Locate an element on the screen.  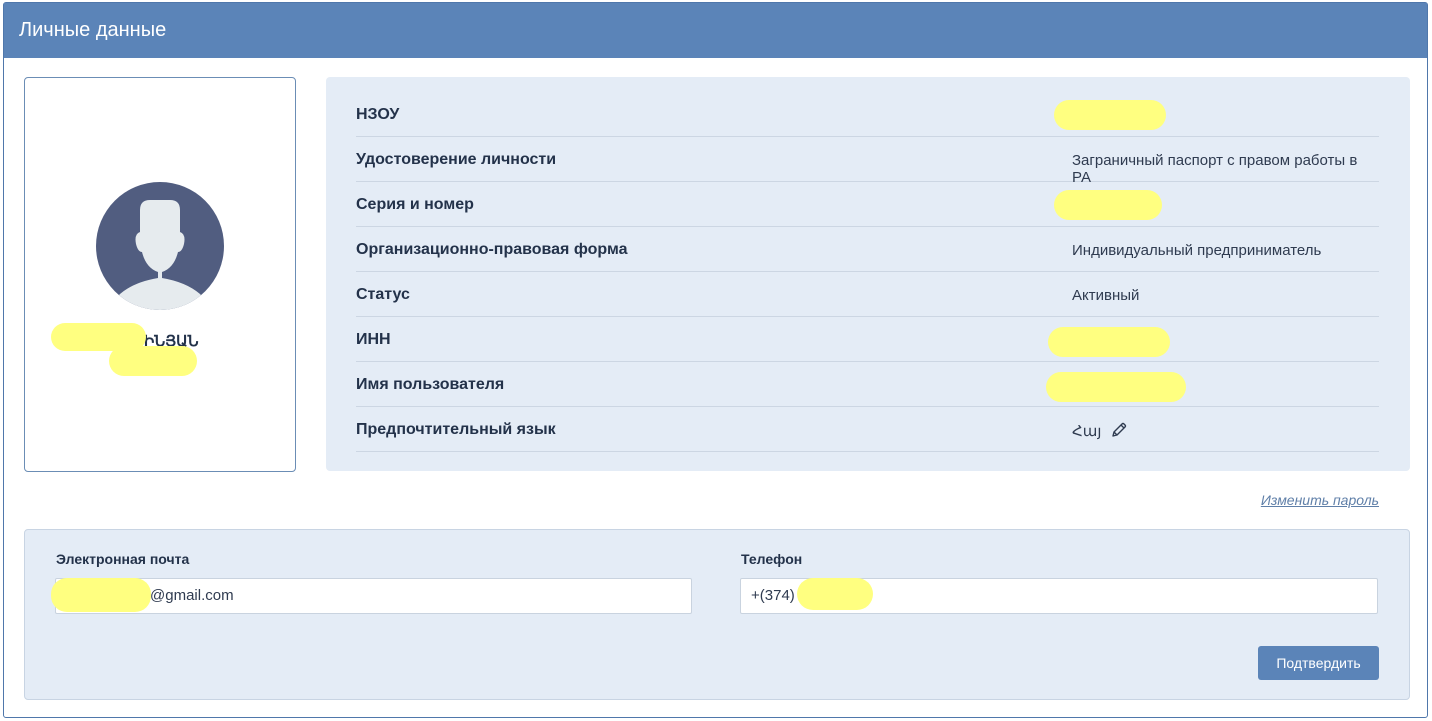
panel-title: Личные данные is located at coordinates (715, 30).